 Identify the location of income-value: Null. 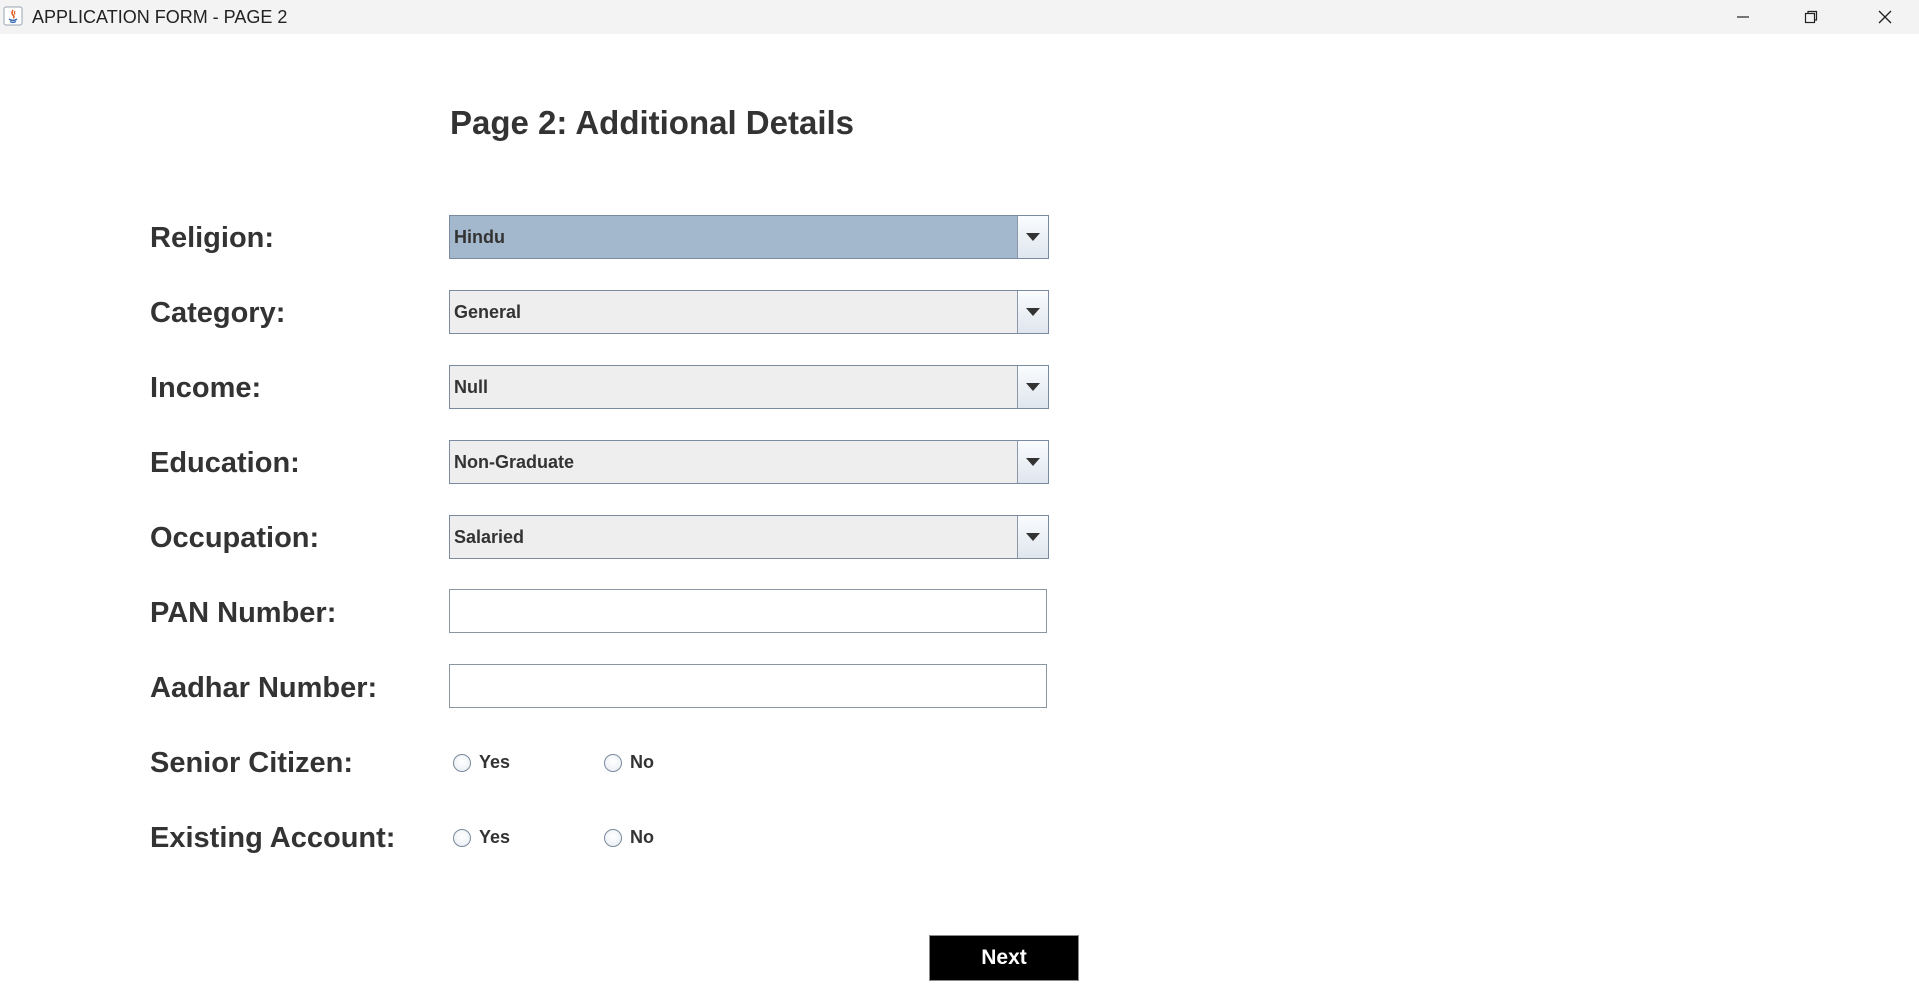
(471, 387).